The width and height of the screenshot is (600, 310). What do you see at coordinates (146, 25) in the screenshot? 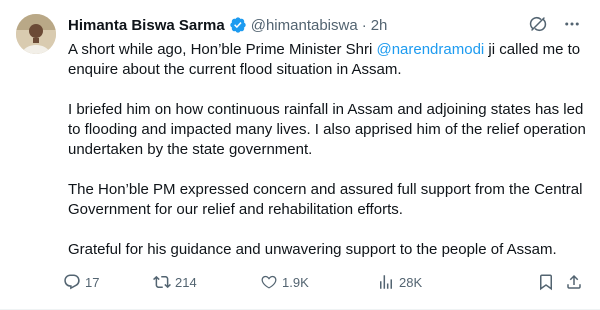
I see `author-name: Himanta Biswa Sarma` at bounding box center [146, 25].